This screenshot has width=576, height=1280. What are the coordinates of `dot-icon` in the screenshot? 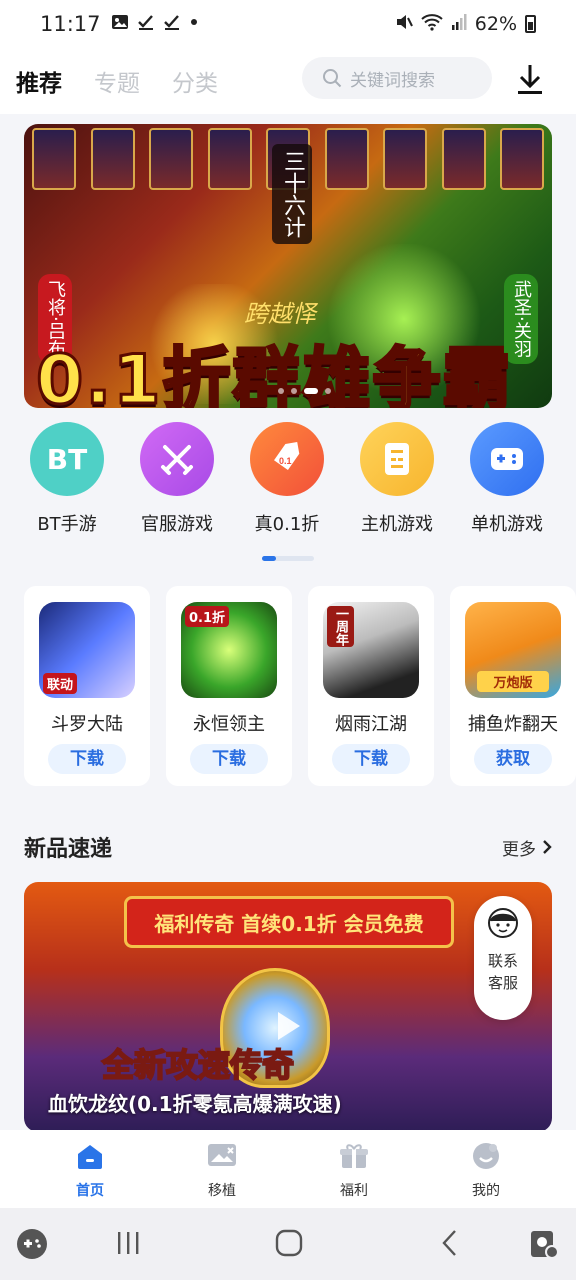 It's located at (194, 24).